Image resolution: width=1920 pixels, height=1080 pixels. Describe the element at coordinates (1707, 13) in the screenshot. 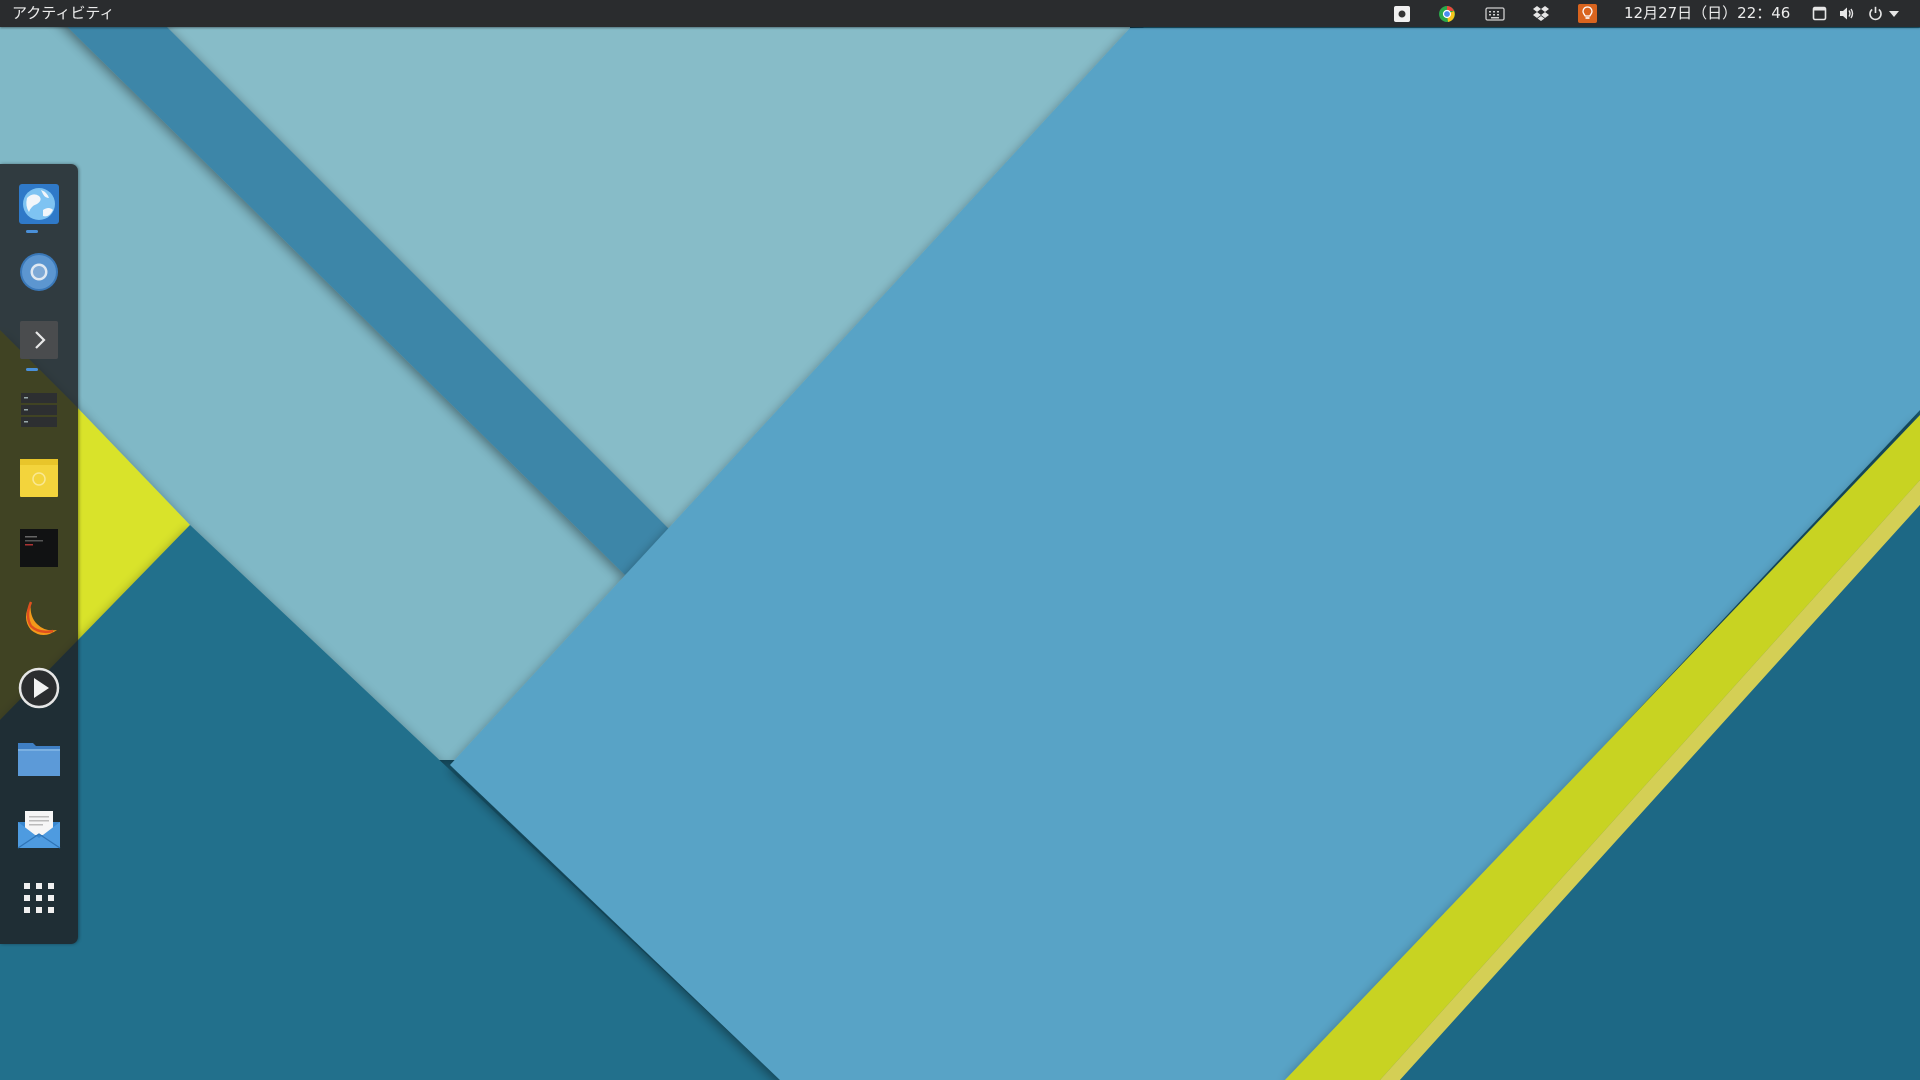

I see `clock: 12月27日（日）22：46` at that location.